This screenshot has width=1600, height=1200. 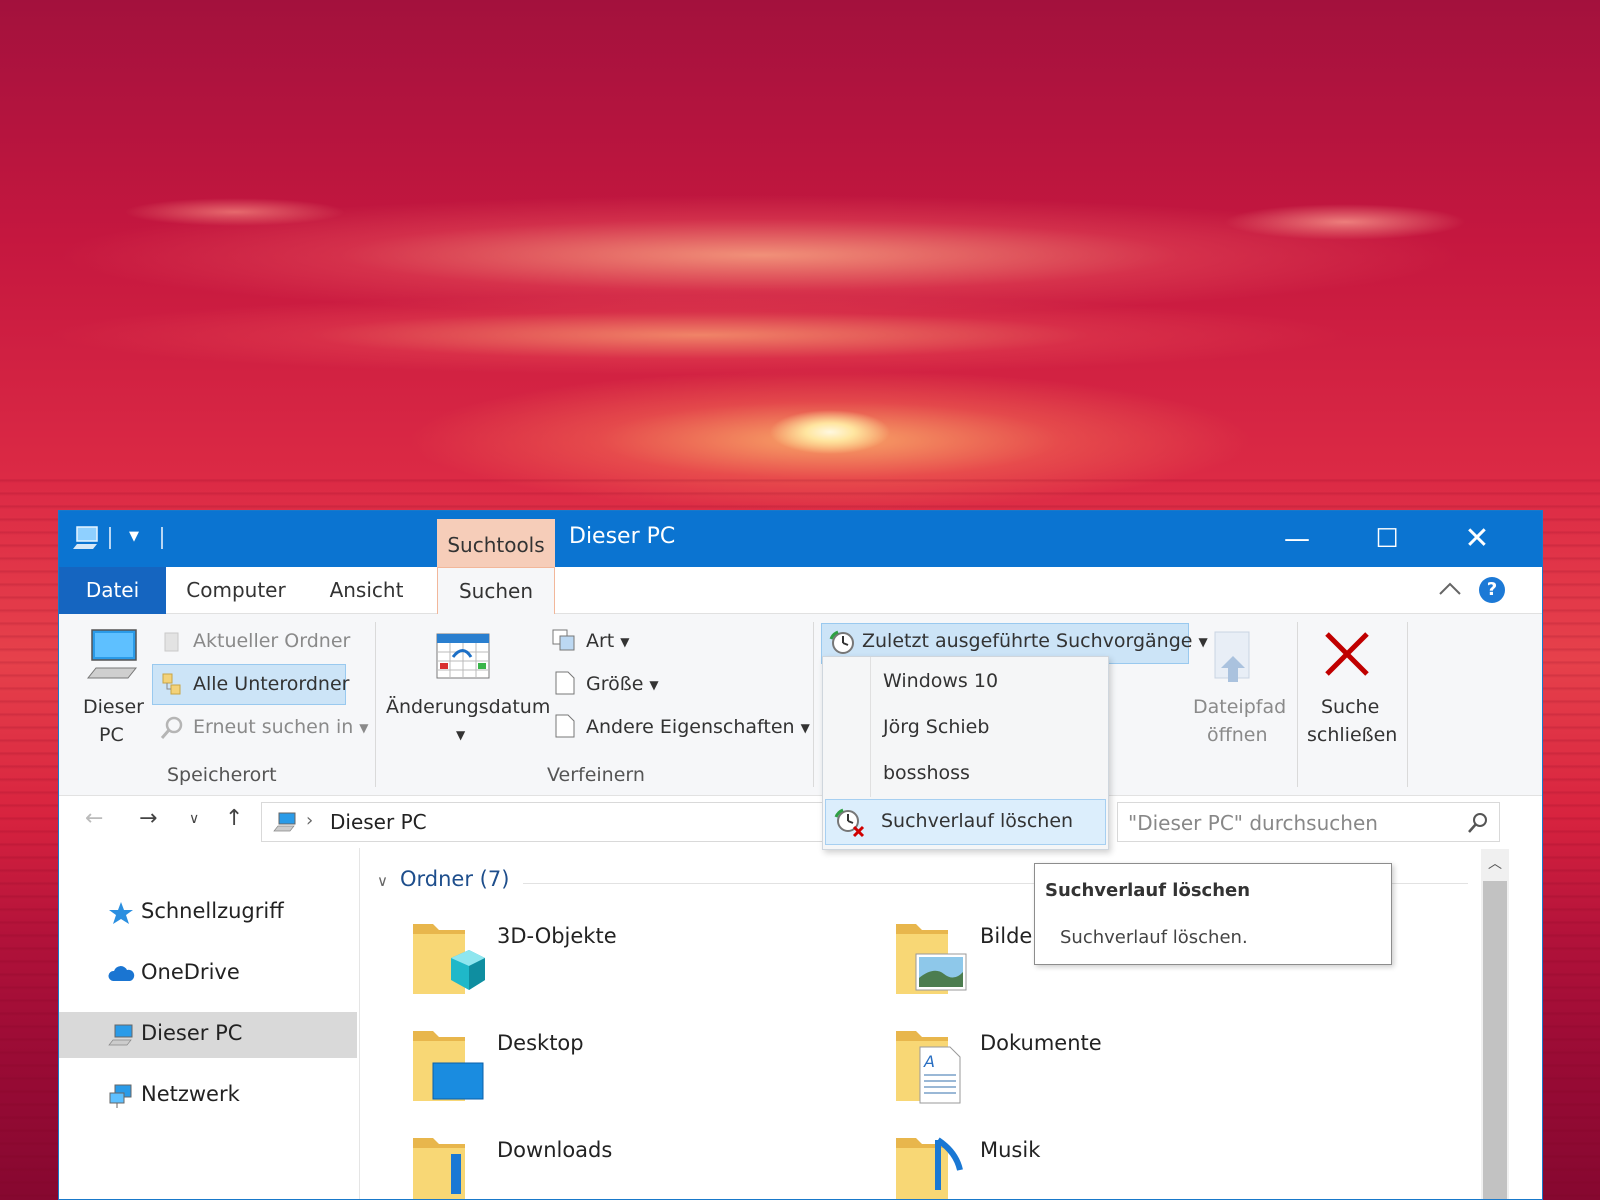 What do you see at coordinates (1350, 707) in the screenshot?
I see `suche-schliessen-line1: Suche` at bounding box center [1350, 707].